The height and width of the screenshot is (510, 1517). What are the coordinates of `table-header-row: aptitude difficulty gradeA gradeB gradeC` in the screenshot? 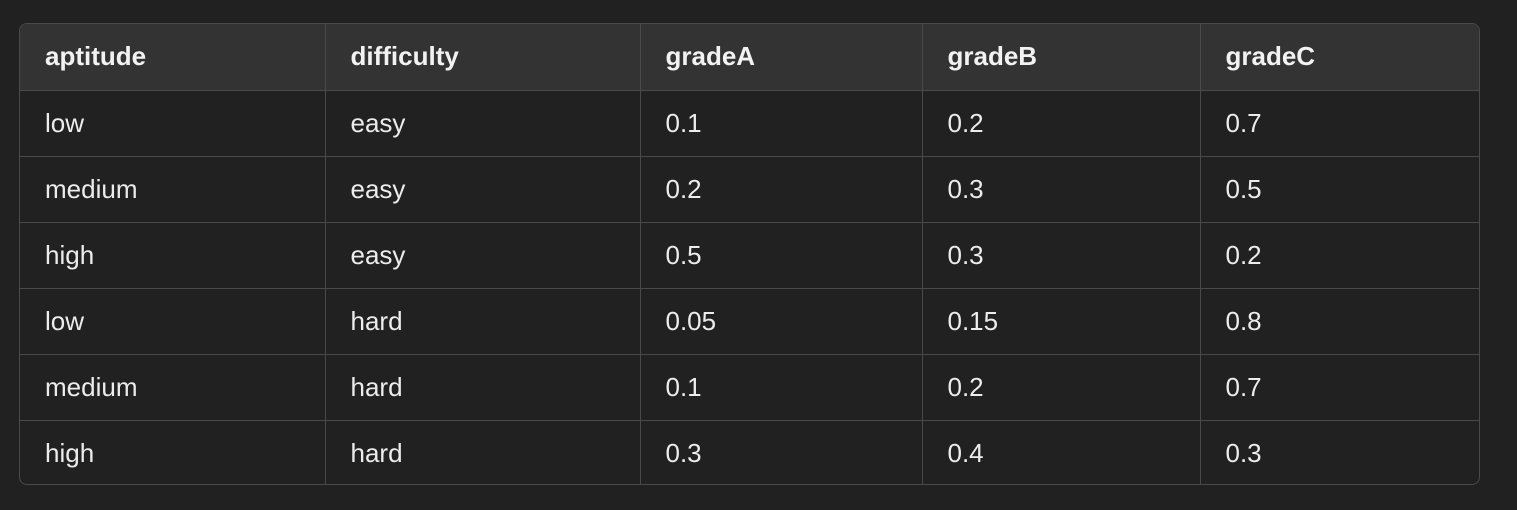 It's located at (749, 57).